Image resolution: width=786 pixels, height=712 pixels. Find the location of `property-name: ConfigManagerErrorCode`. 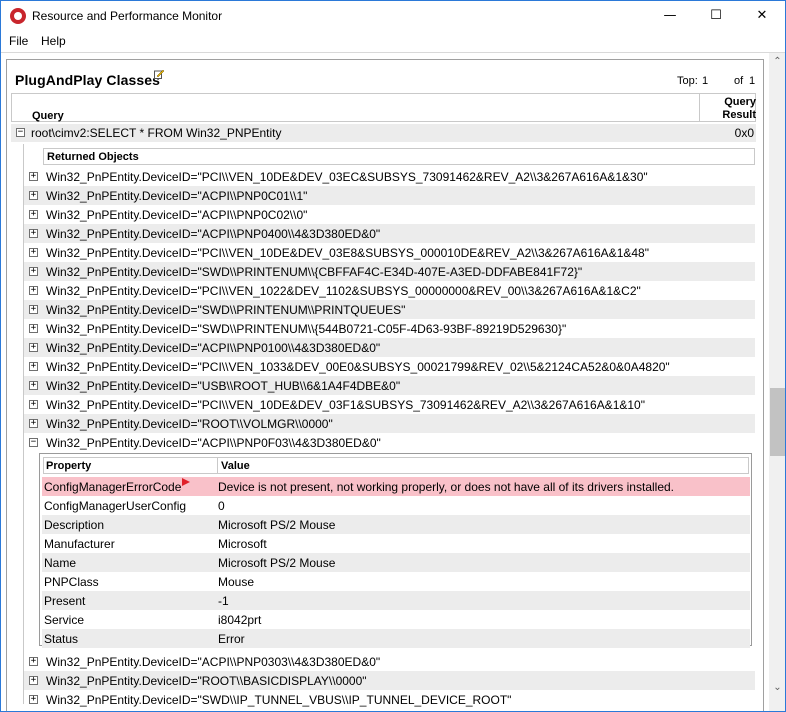

property-name: ConfigManagerErrorCode is located at coordinates (113, 487).